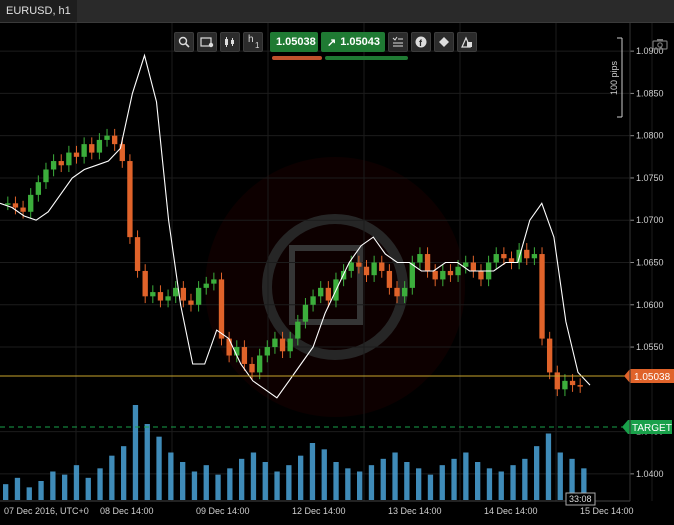 This screenshot has height=525, width=674. I want to click on time-axis-label: 14 Dec 14:00, so click(511, 511).